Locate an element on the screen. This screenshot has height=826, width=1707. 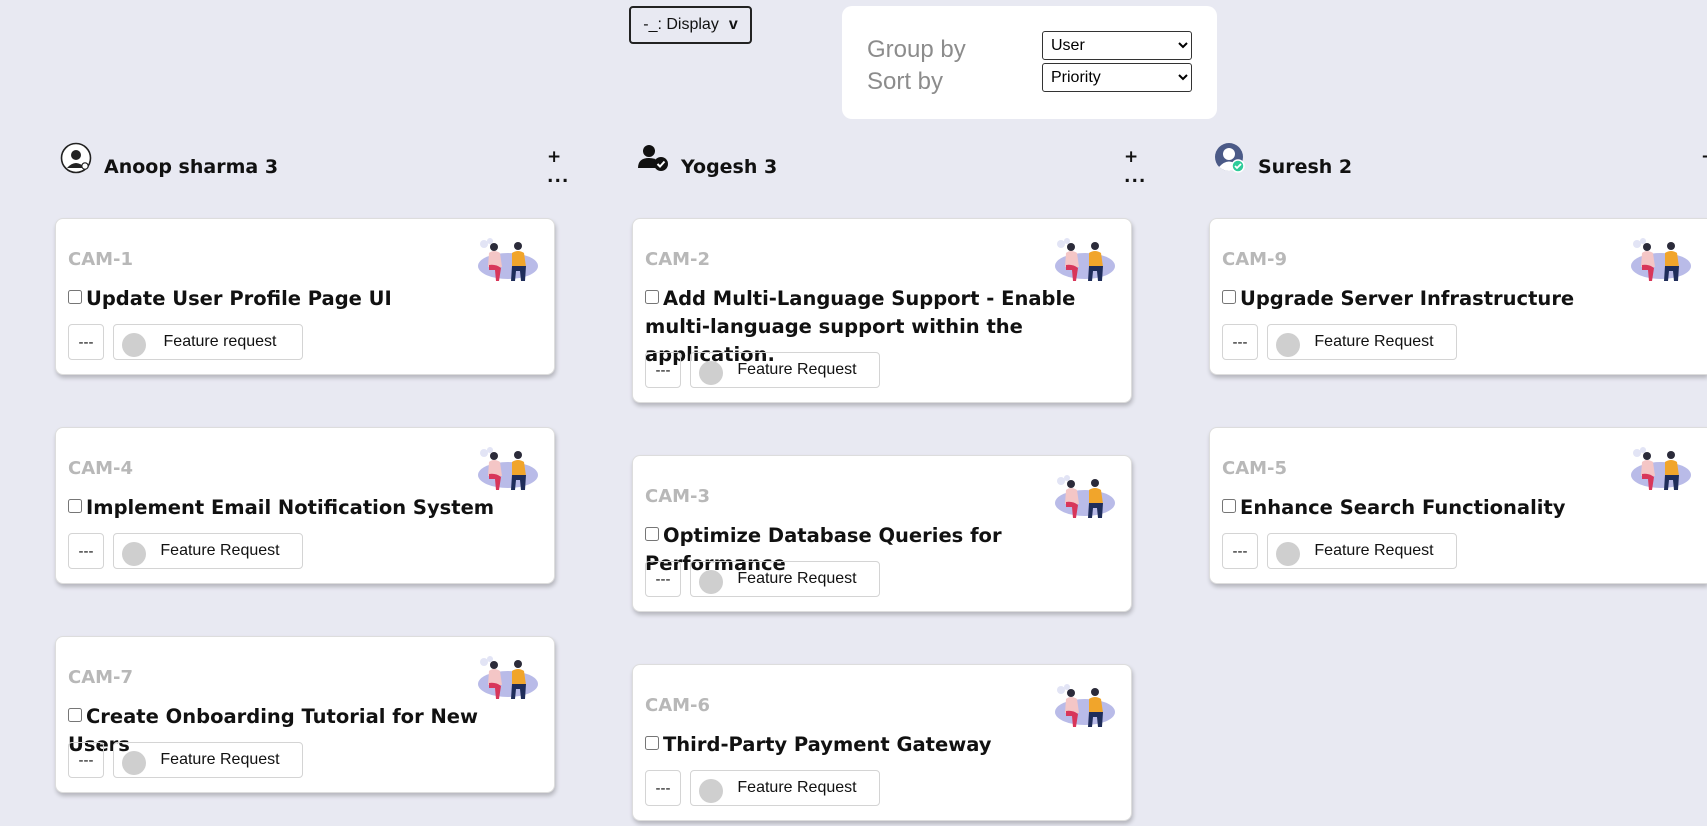
tag-label: Feature request is located at coordinates (220, 341).